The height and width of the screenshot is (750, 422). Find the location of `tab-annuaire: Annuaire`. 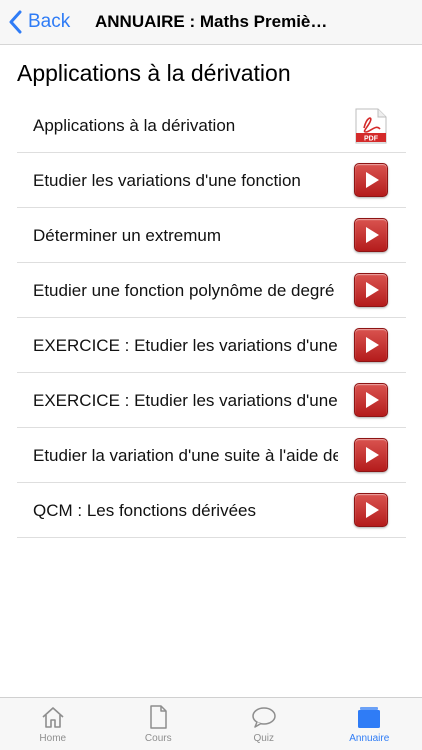

tab-annuaire: Annuaire is located at coordinates (369, 724).